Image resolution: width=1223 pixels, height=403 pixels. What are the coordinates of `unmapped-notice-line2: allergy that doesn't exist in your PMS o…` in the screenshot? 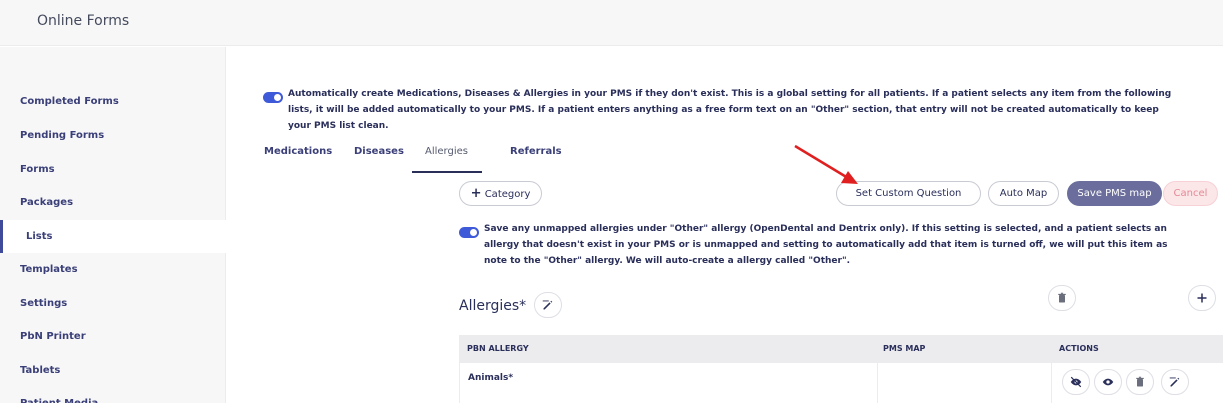 It's located at (826, 245).